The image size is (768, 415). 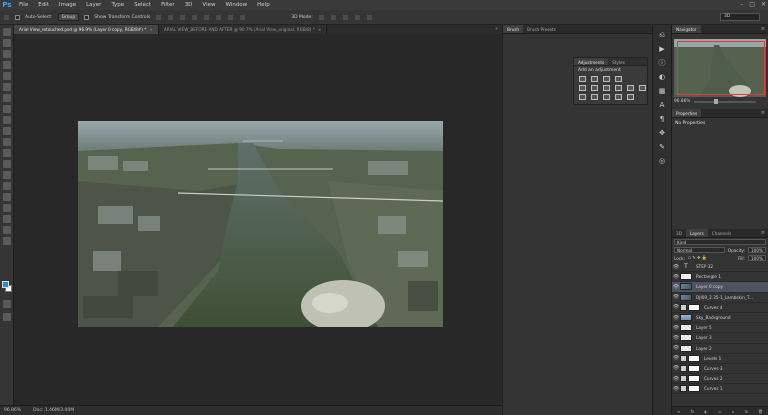 What do you see at coordinates (496, 29) in the screenshot?
I see `tabs-overflow-icon: »` at bounding box center [496, 29].